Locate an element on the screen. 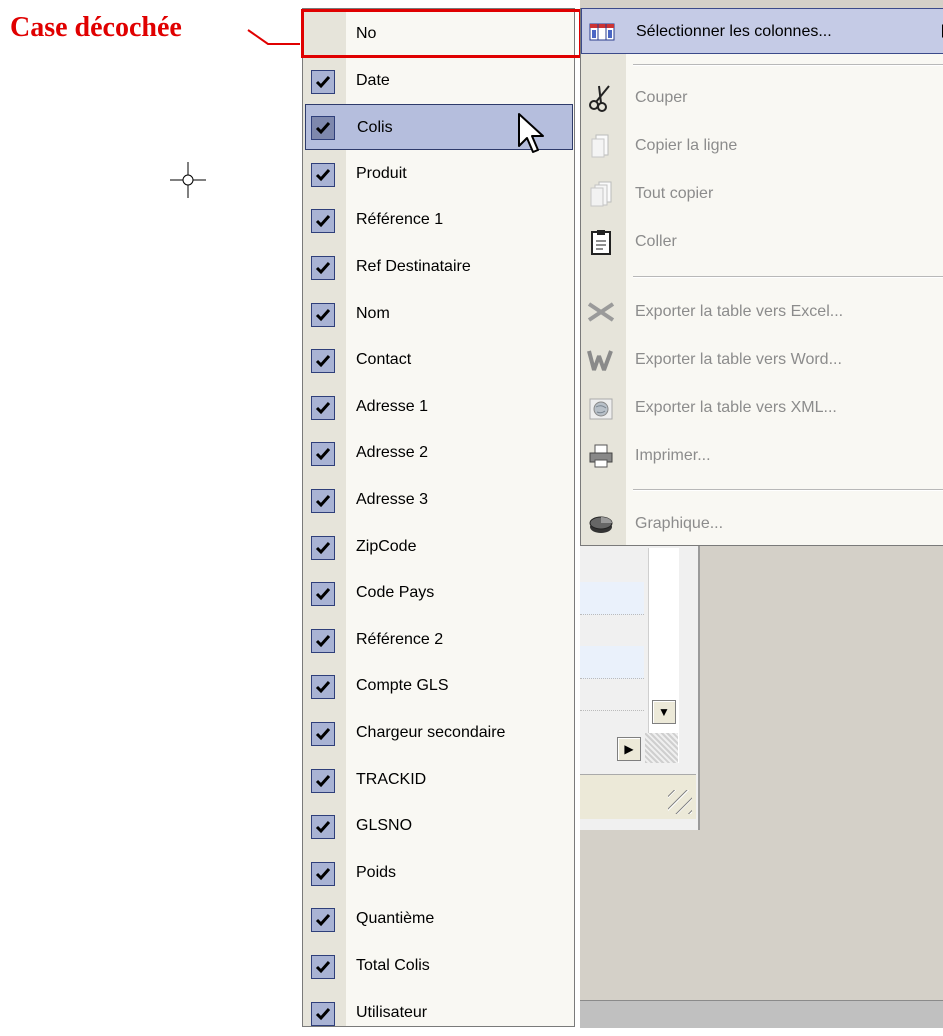 This screenshot has width=943, height=1036. scroll-right-button: ▶ is located at coordinates (629, 749).